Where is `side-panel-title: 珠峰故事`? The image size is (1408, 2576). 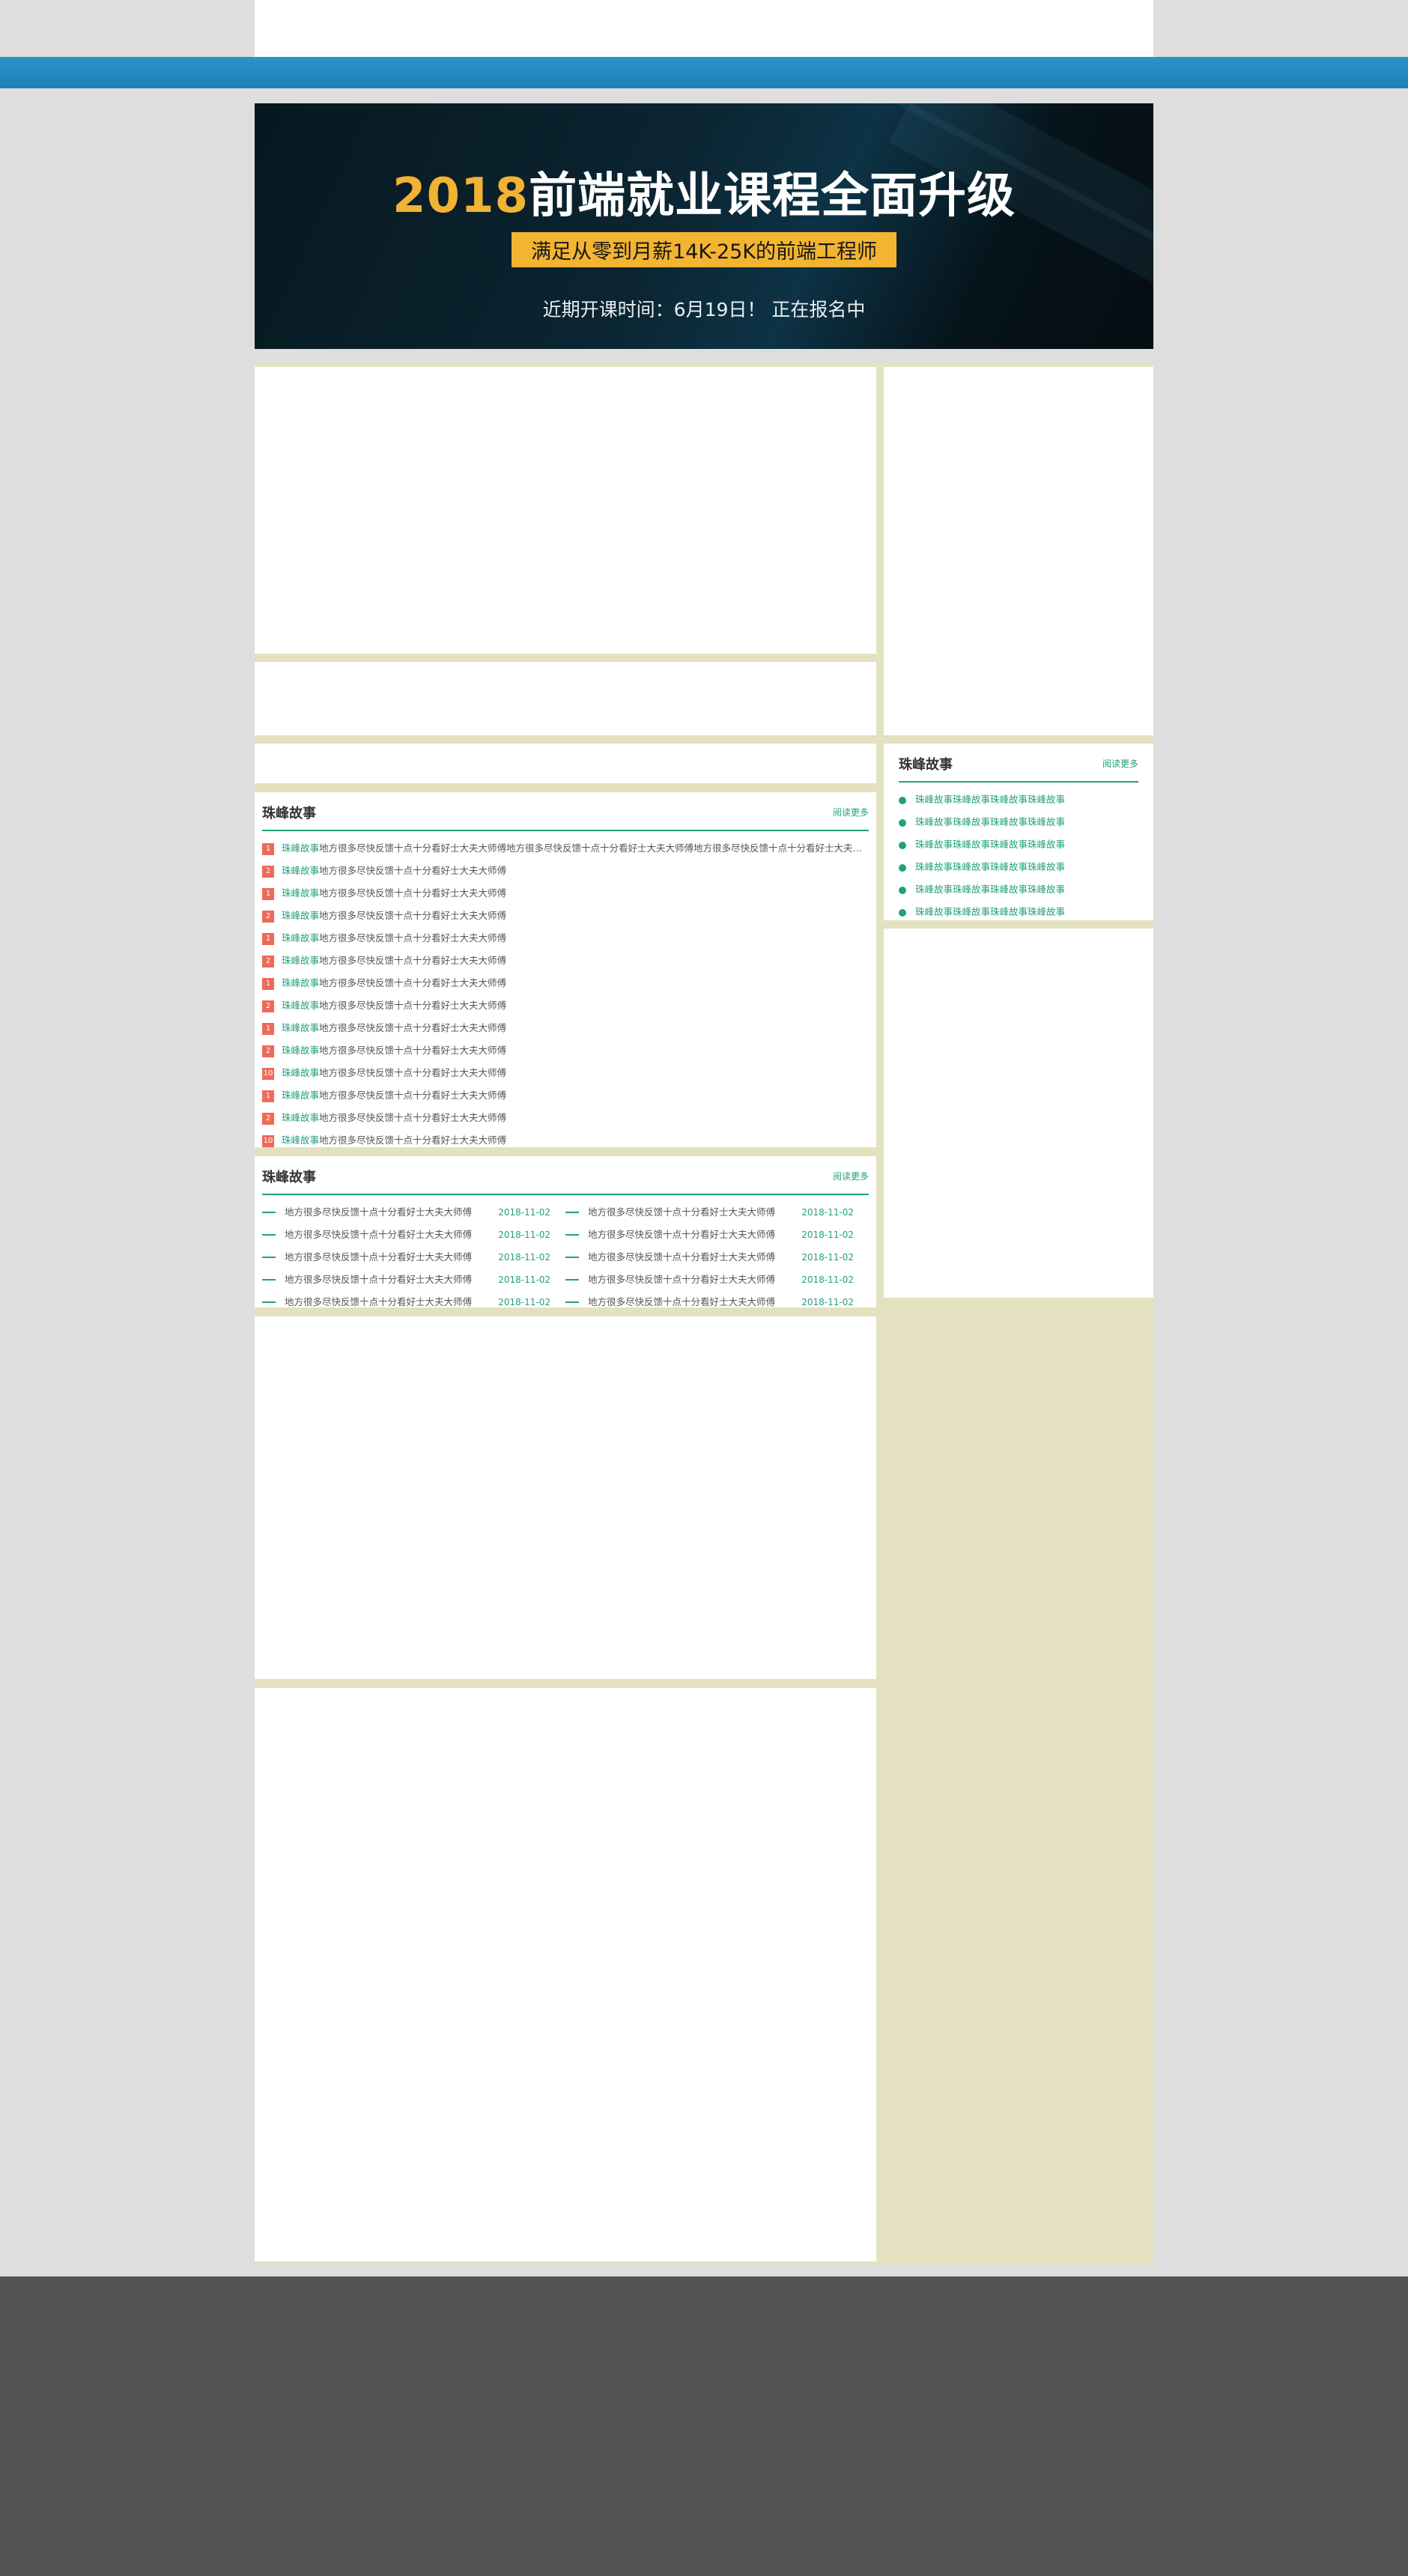 side-panel-title: 珠峰故事 is located at coordinates (926, 765).